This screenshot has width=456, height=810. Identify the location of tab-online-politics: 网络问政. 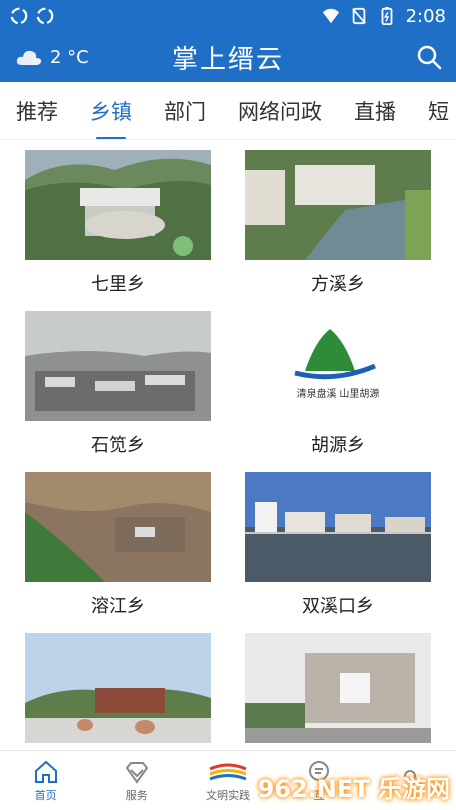
(280, 111).